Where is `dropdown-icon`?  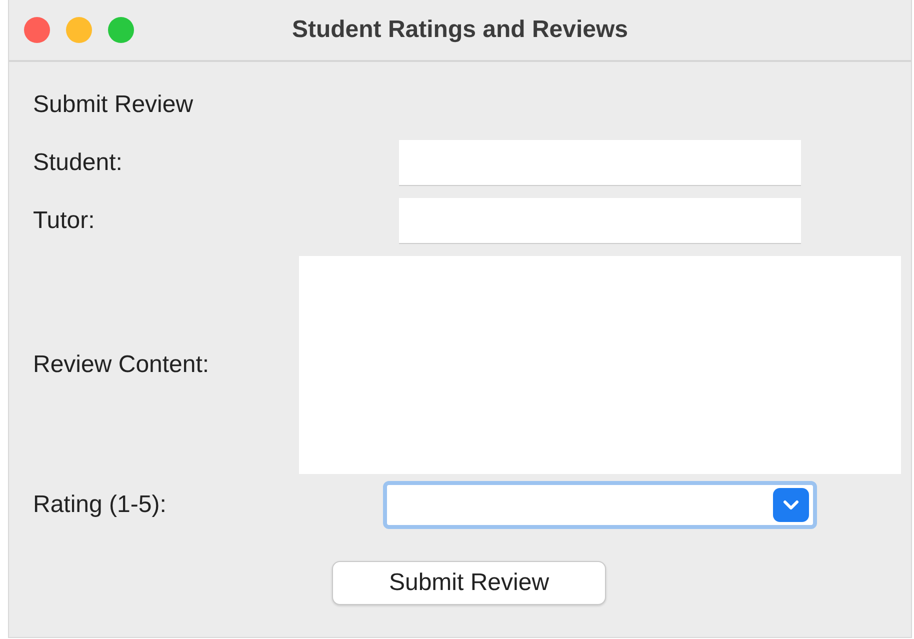
dropdown-icon is located at coordinates (791, 505).